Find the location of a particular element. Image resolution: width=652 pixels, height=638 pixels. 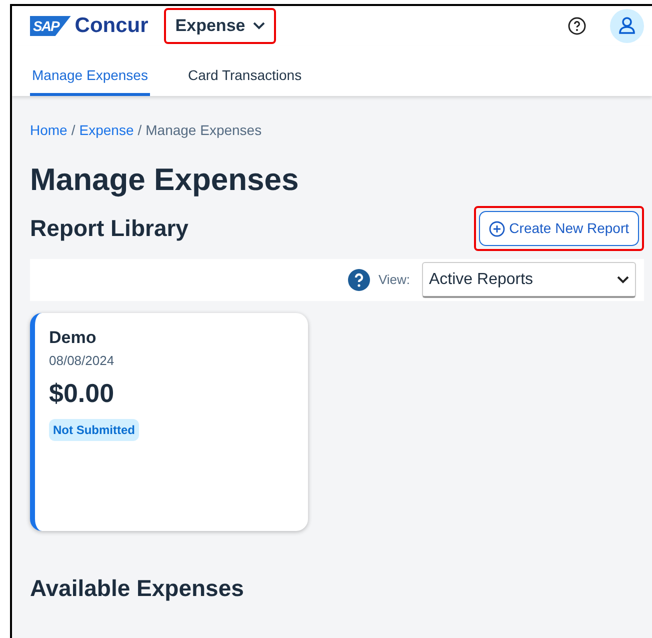

section-heading: Available Expenses is located at coordinates (137, 589).